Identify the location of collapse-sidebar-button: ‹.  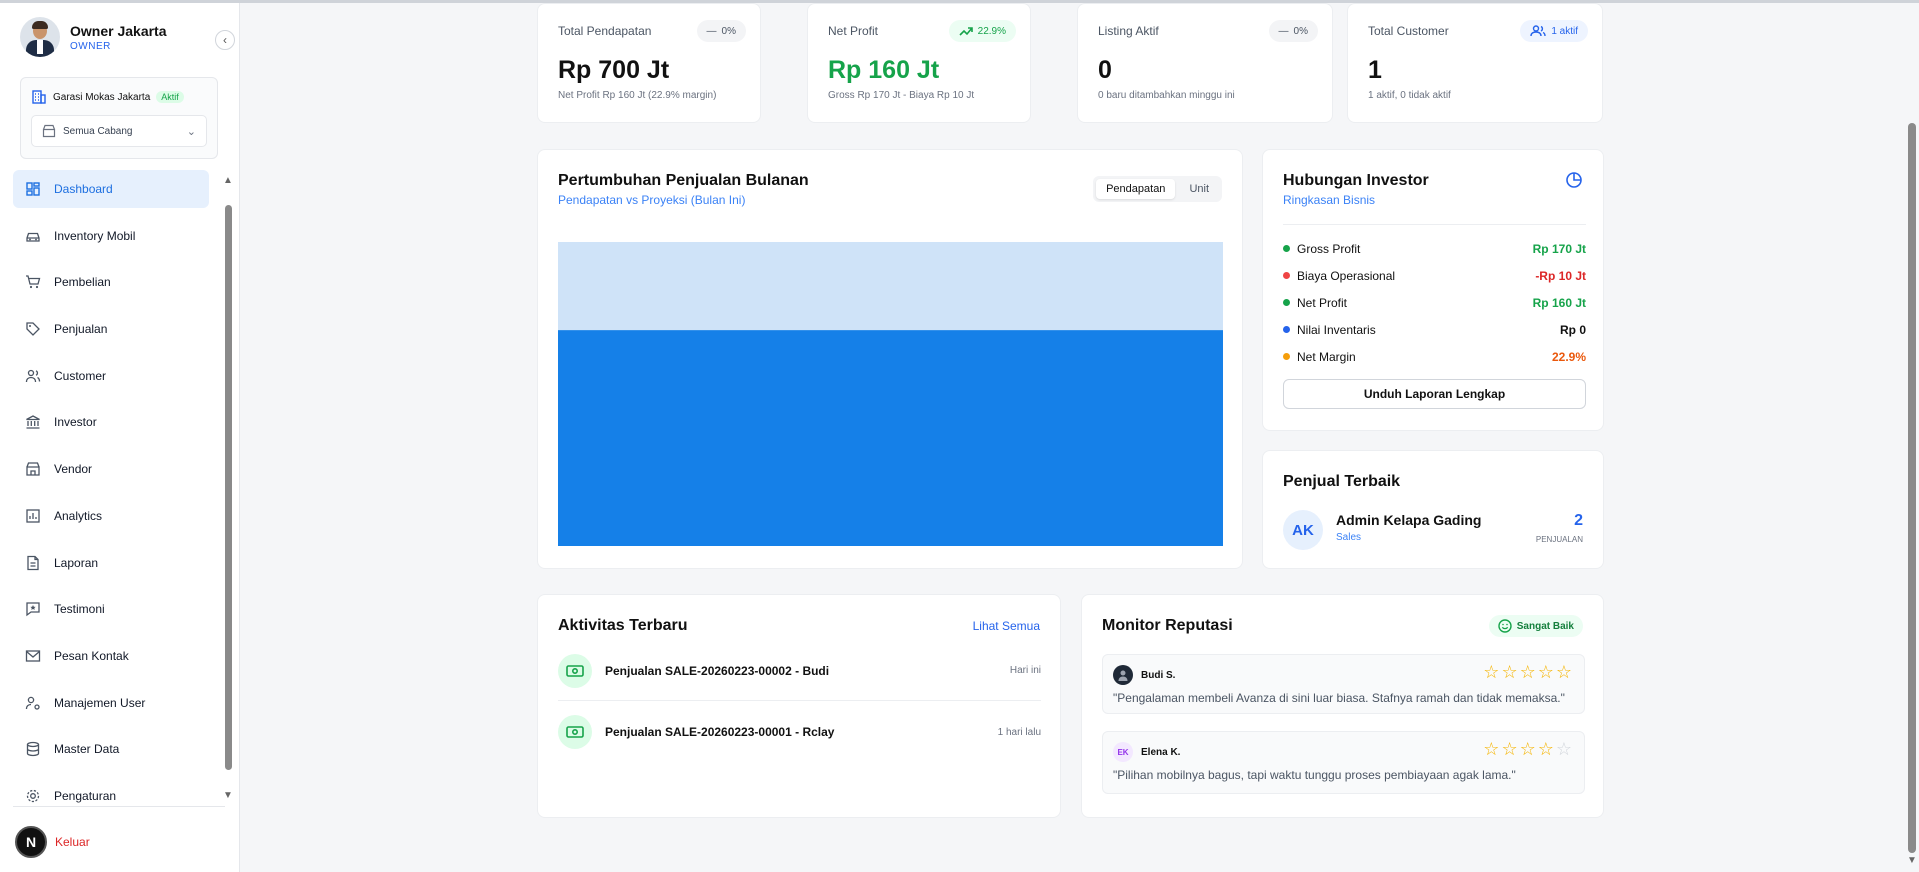
(225, 40).